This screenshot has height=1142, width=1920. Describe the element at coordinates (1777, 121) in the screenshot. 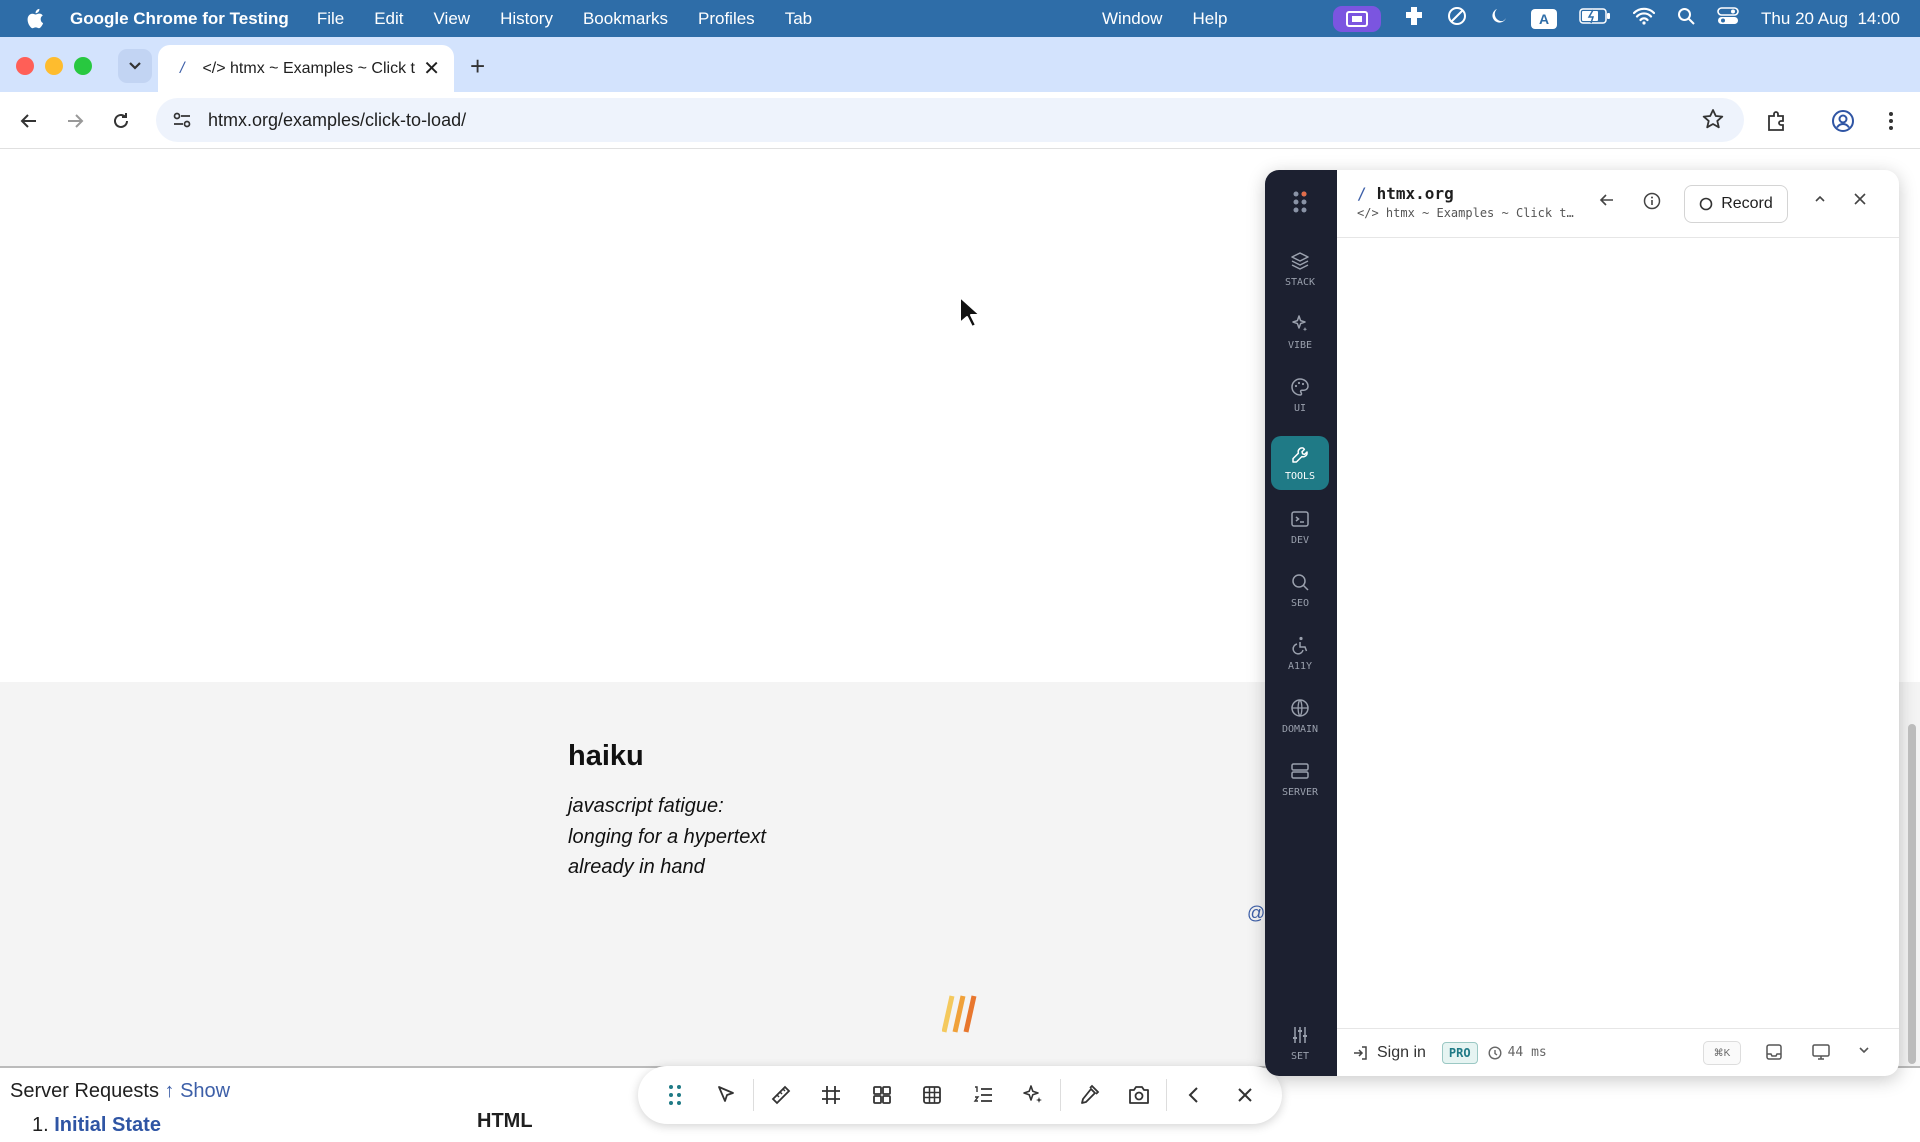

I see `extensions-button` at that location.